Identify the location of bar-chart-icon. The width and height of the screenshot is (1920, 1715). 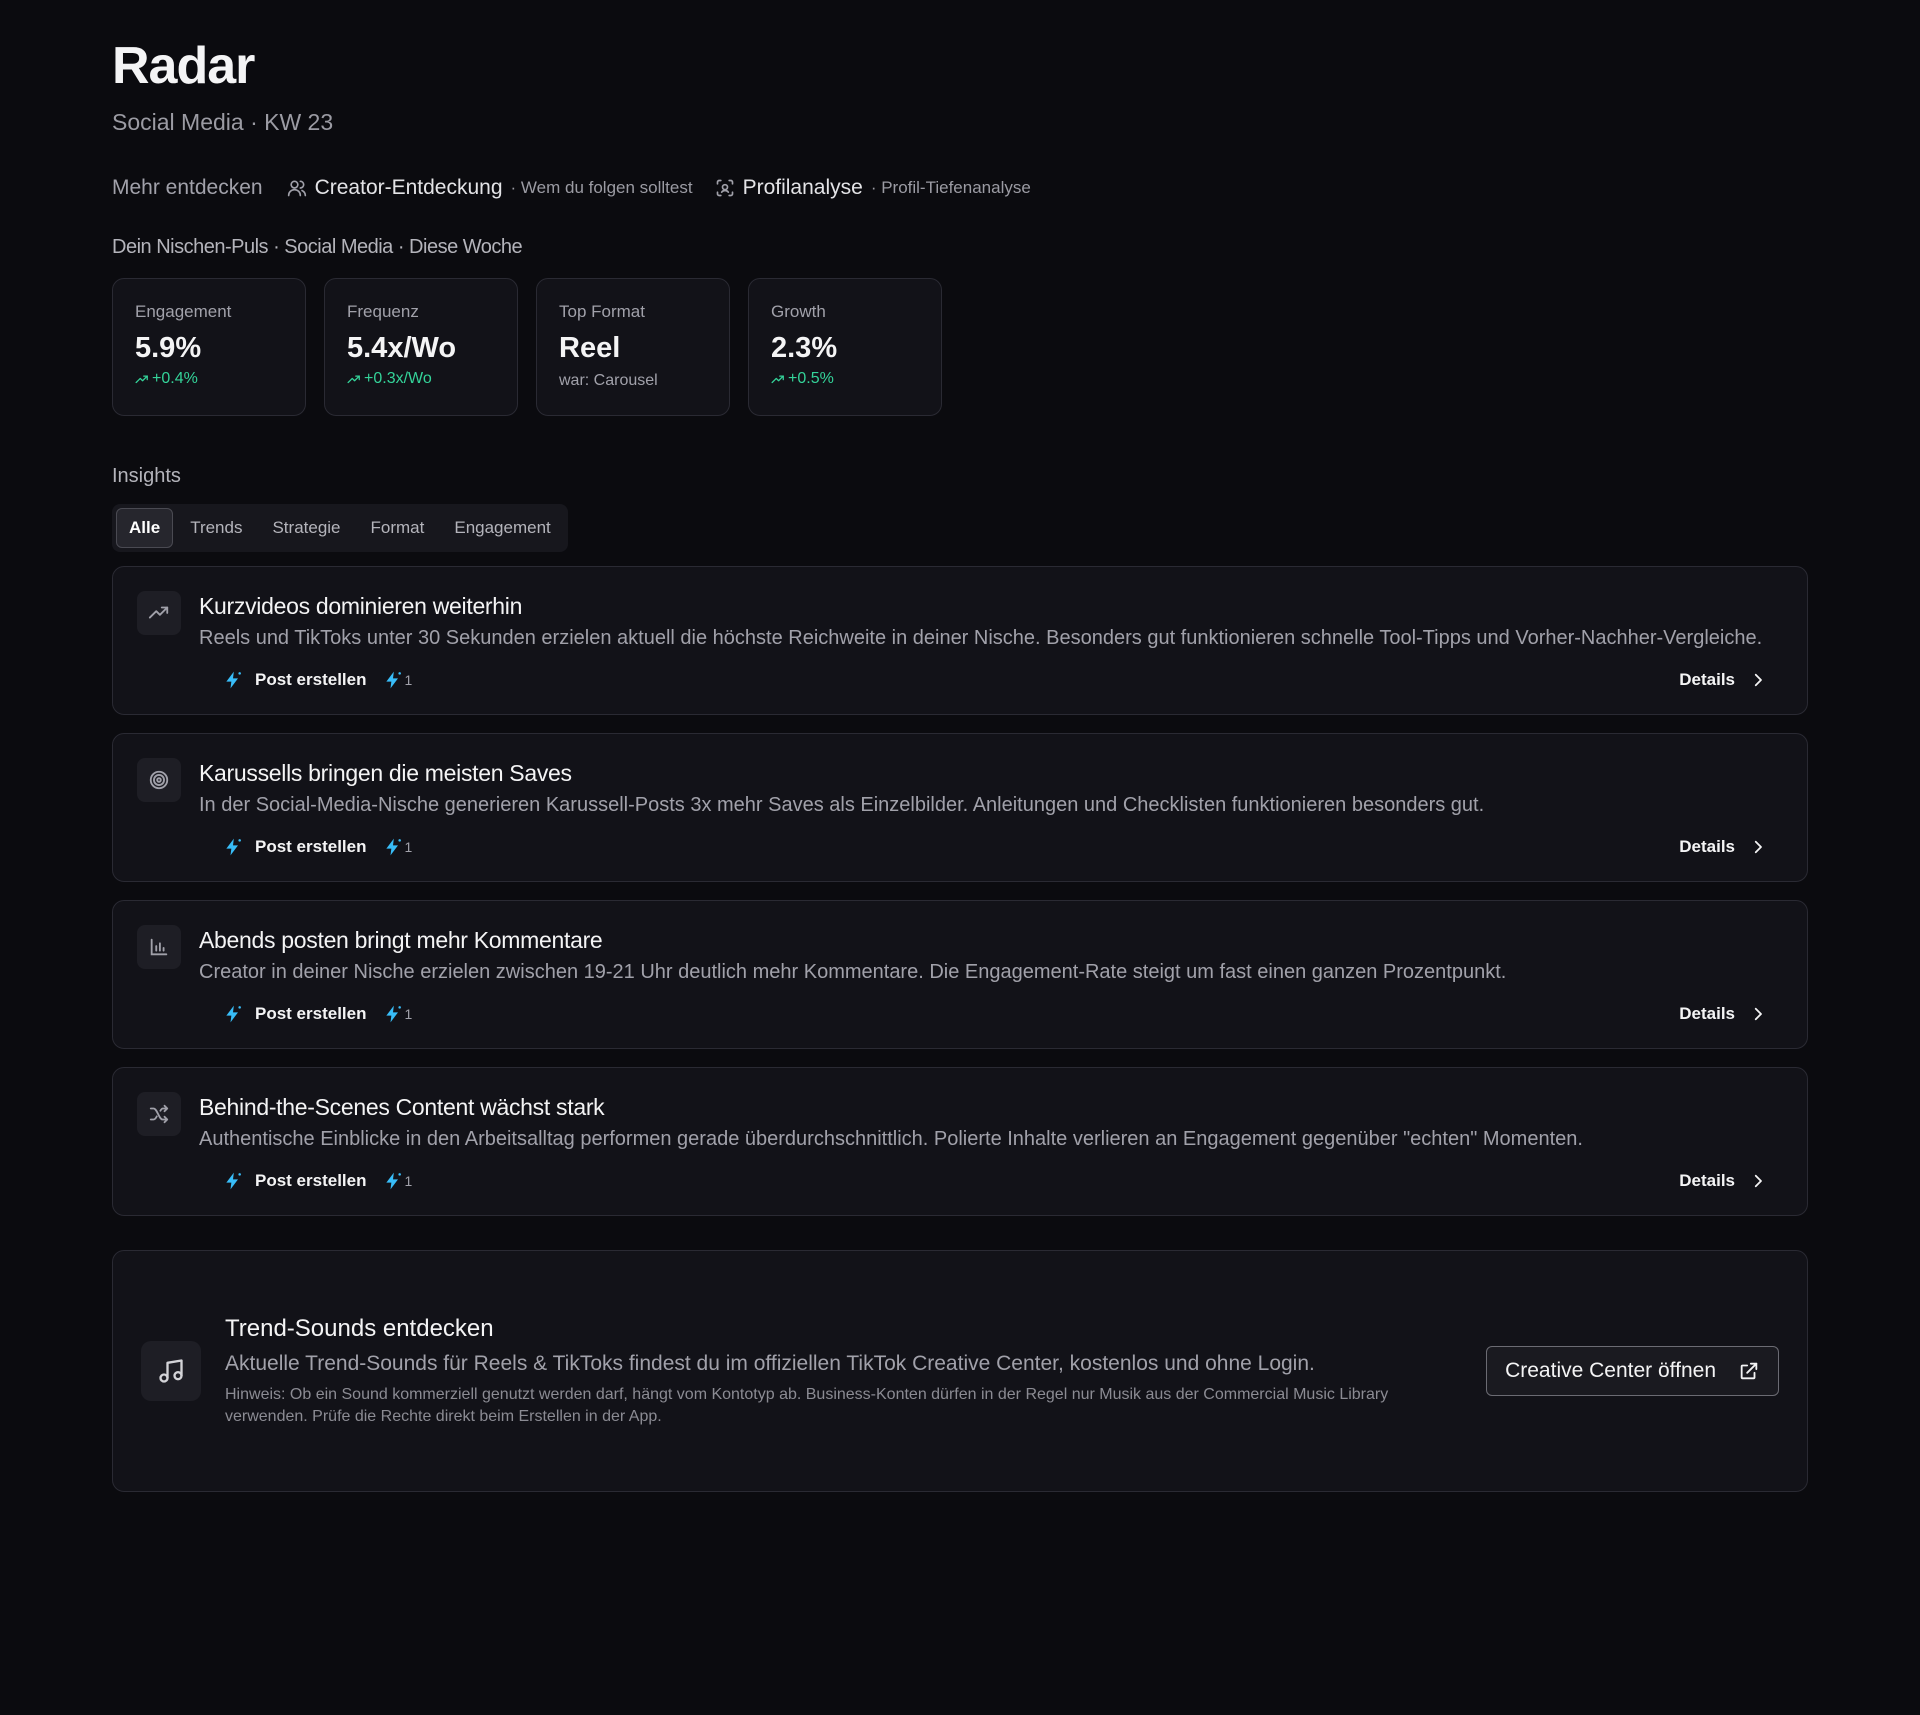
(159, 947).